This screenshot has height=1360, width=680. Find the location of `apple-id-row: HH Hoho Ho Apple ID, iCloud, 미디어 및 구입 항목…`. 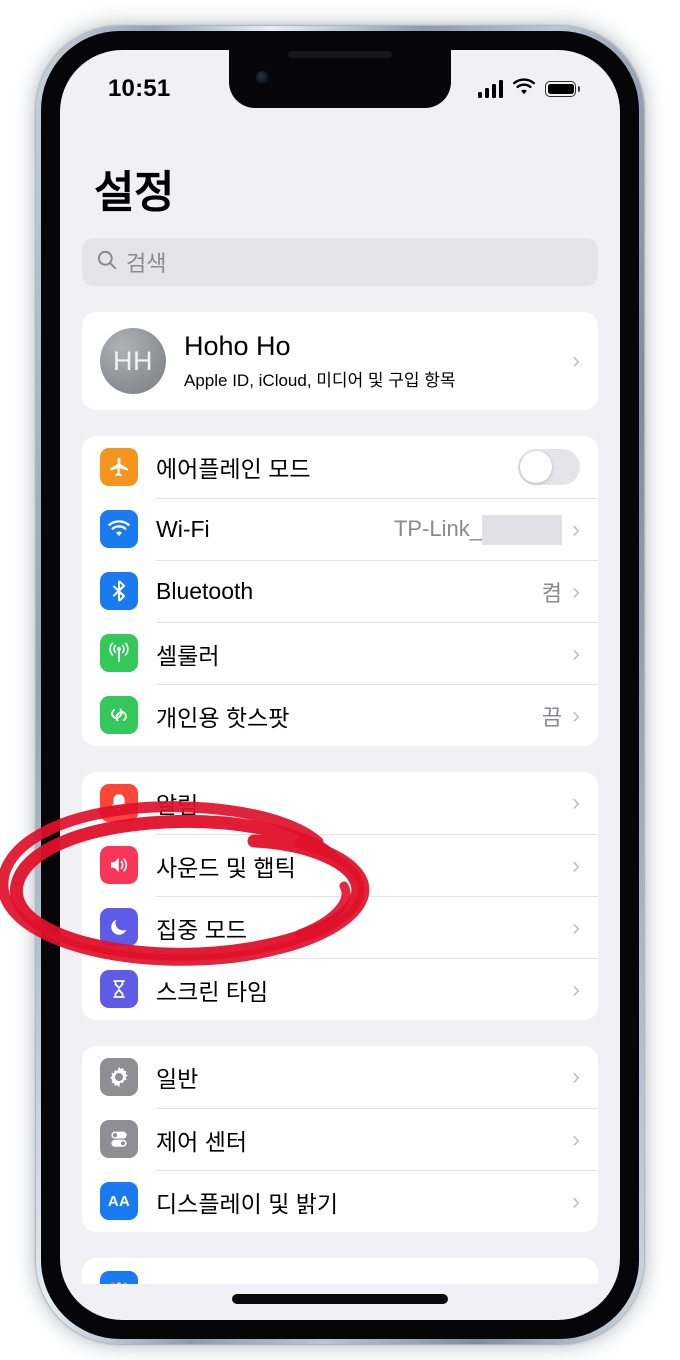

apple-id-row: HH Hoho Ho Apple ID, iCloud, 미디어 및 구입 항목… is located at coordinates (340, 361).